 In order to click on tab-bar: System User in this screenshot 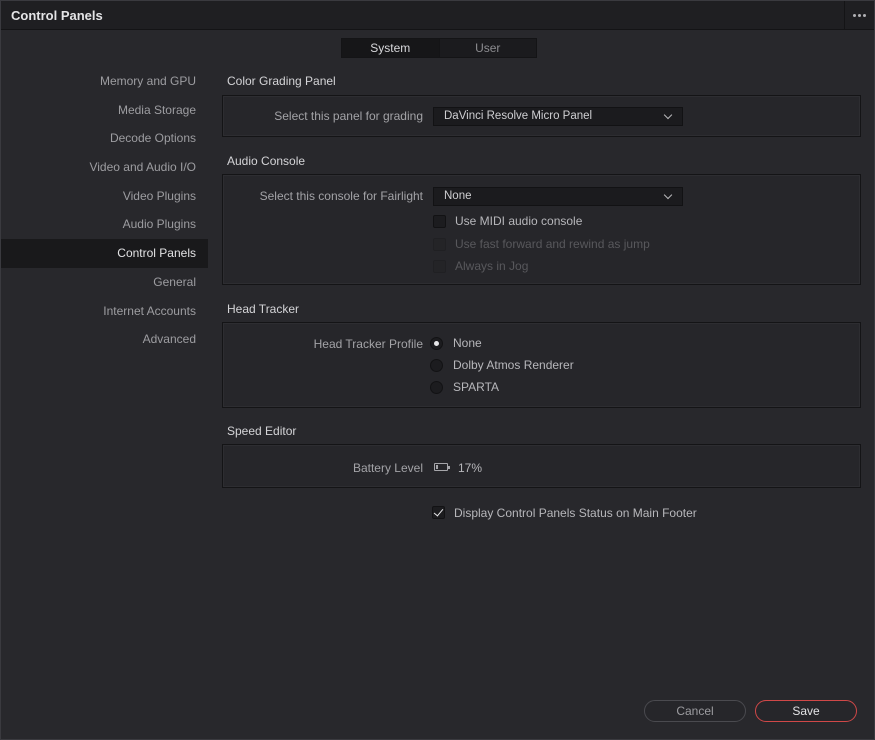, I will do `click(439, 48)`.